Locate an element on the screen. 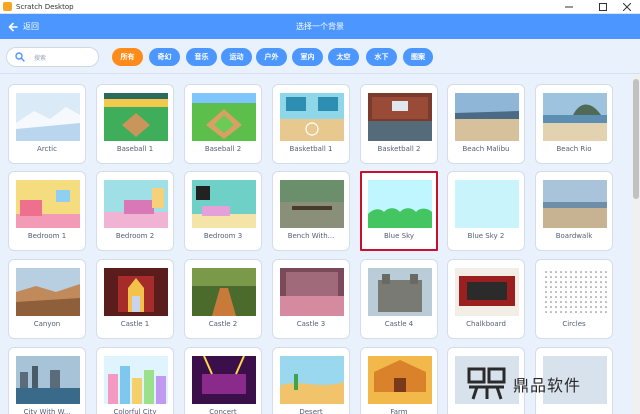 Image resolution: width=640 pixels, height=414 pixels. backdrop-label: Canyon is located at coordinates (47, 324).